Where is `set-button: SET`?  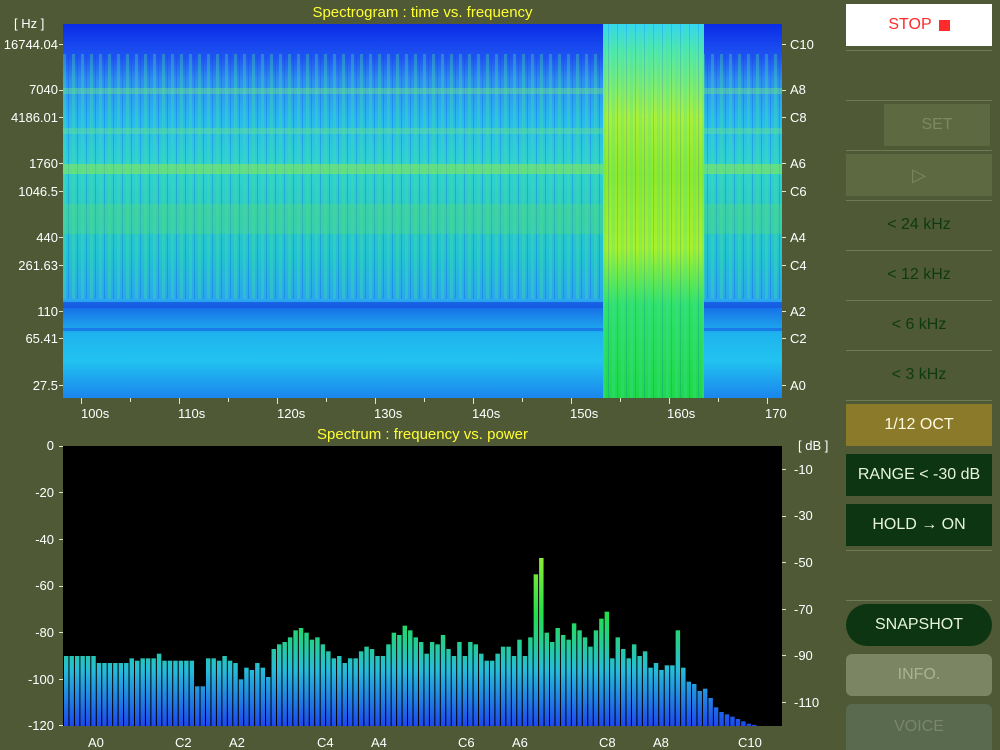
set-button: SET is located at coordinates (937, 125).